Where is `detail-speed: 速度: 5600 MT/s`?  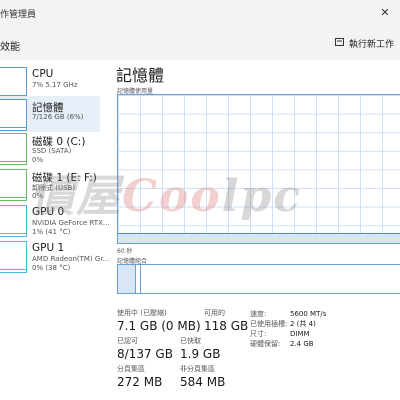
detail-speed: 速度: 5600 MT/s is located at coordinates (288, 314).